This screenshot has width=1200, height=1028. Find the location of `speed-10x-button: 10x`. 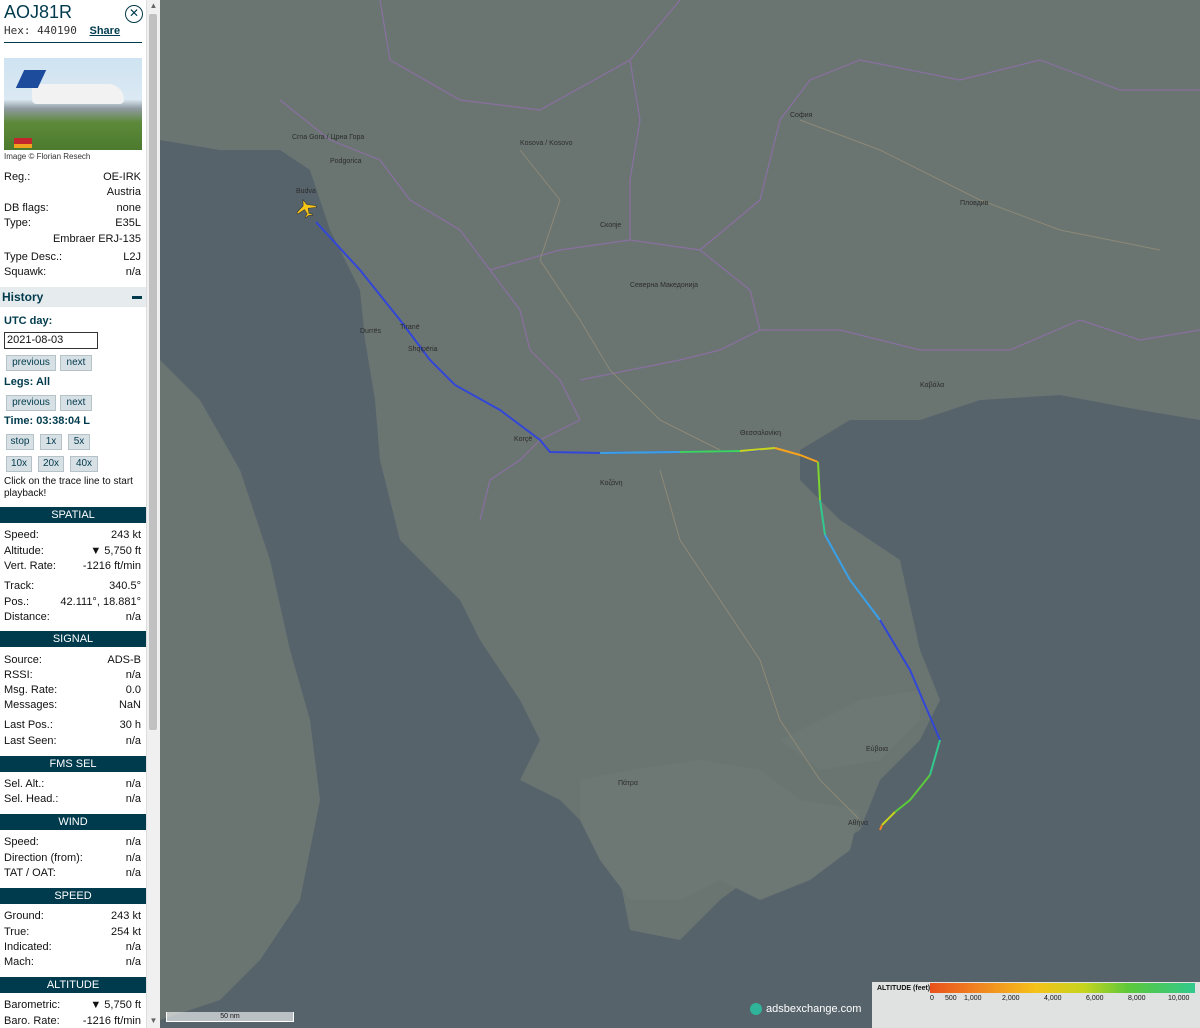

speed-10x-button: 10x is located at coordinates (19, 464).